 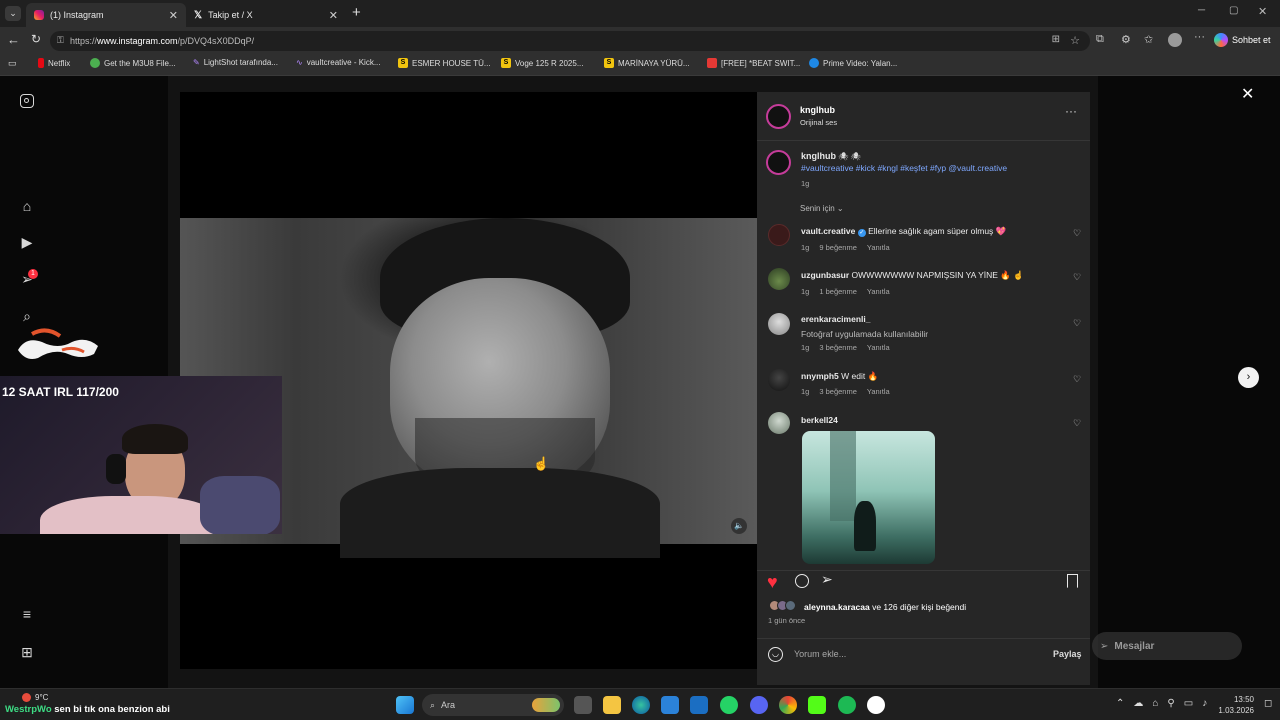 I want to click on more-options-icon: ···, so click(x=1199, y=37).